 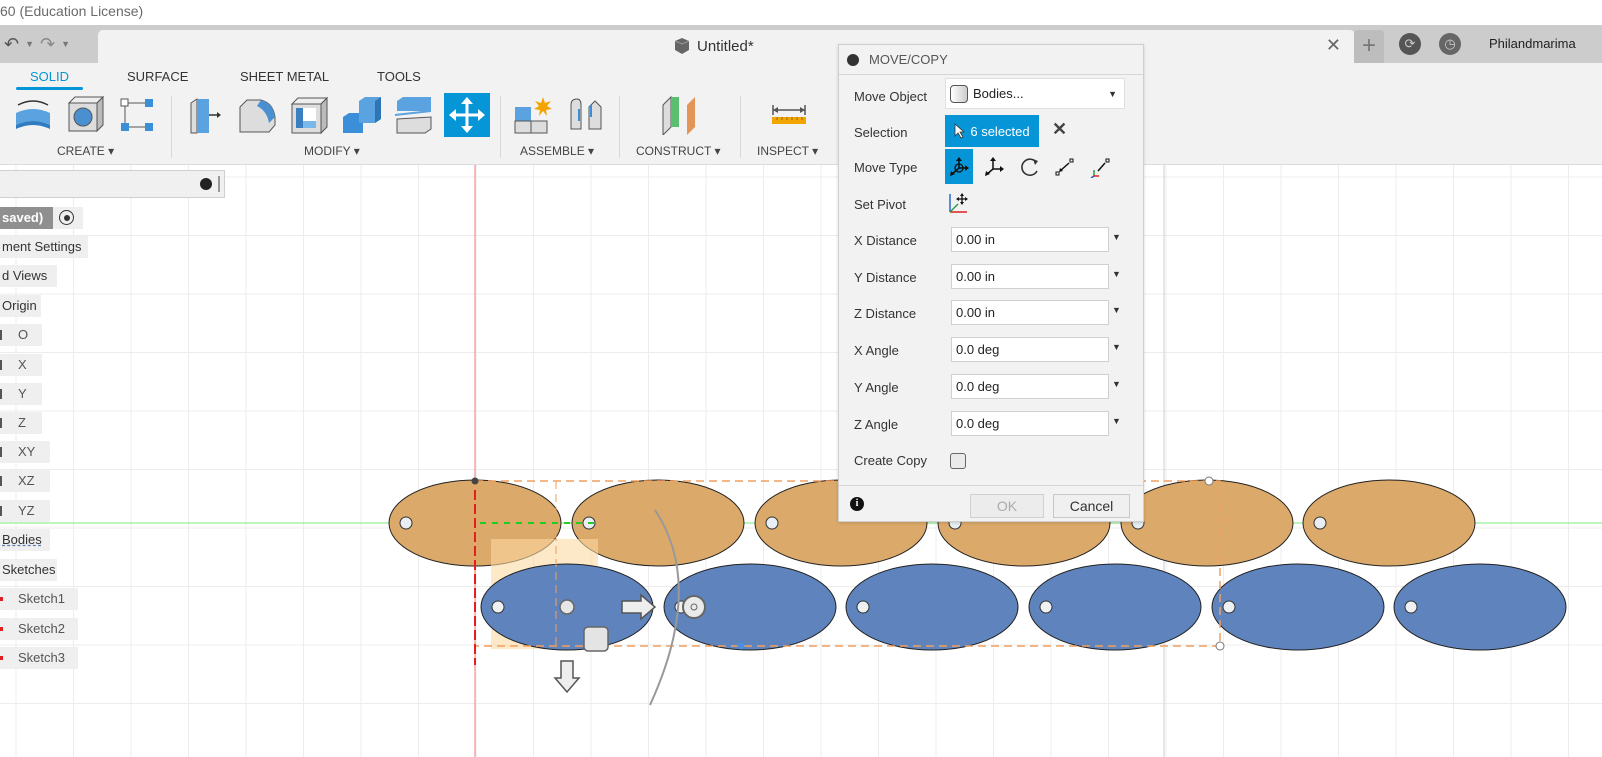 What do you see at coordinates (219, 184) in the screenshot?
I see `panel-resize-handle` at bounding box center [219, 184].